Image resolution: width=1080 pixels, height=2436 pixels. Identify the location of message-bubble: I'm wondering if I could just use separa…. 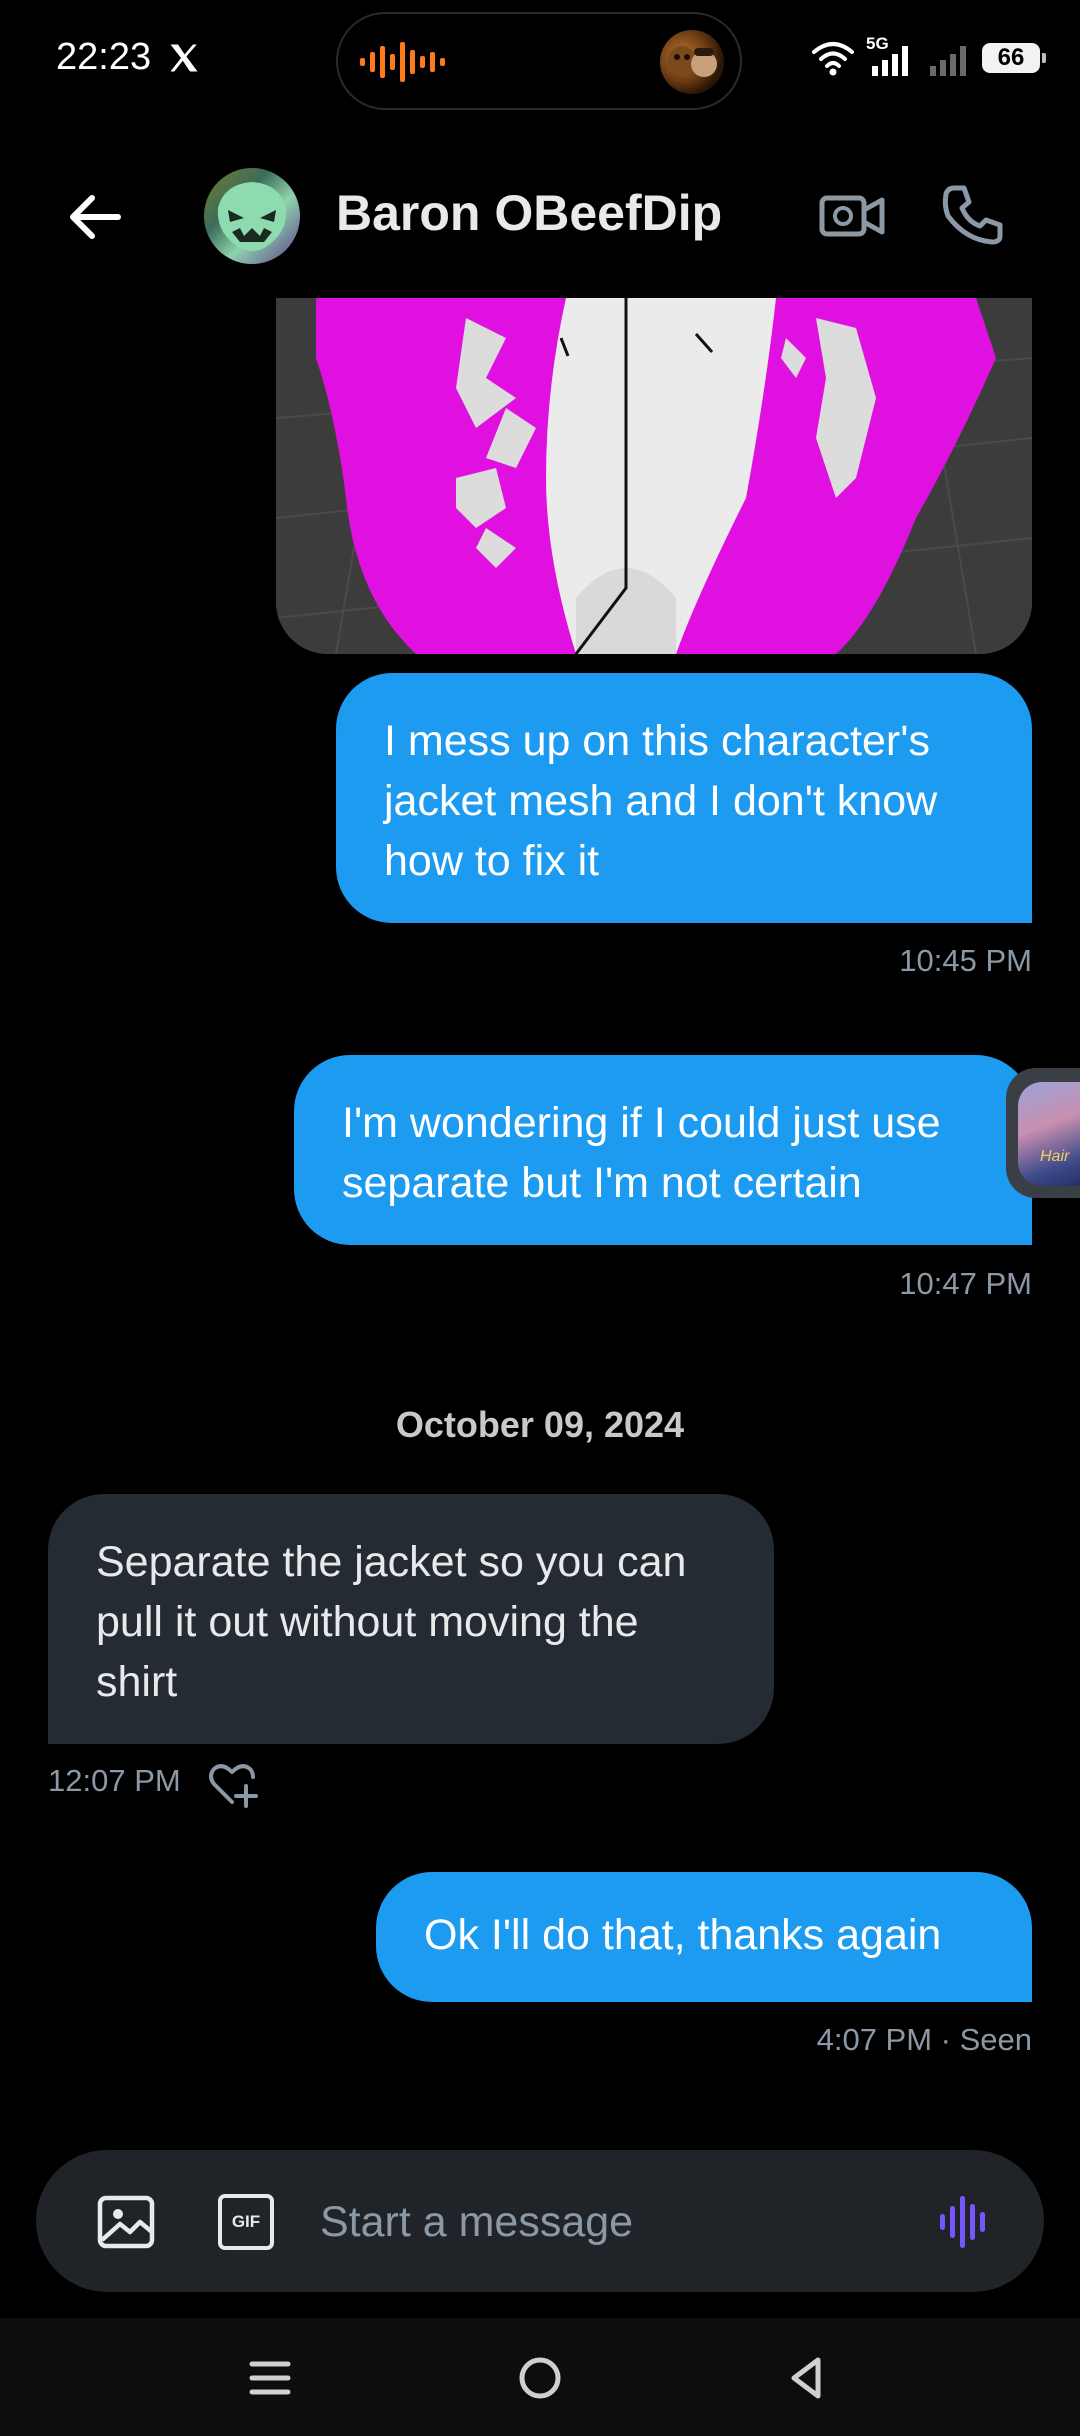
(663, 1150).